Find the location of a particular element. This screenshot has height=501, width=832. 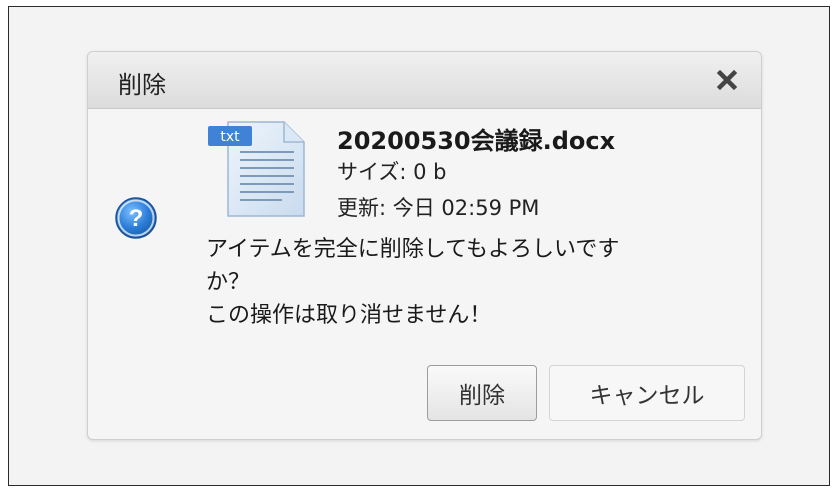

cancel-button: キャンセル is located at coordinates (647, 393).